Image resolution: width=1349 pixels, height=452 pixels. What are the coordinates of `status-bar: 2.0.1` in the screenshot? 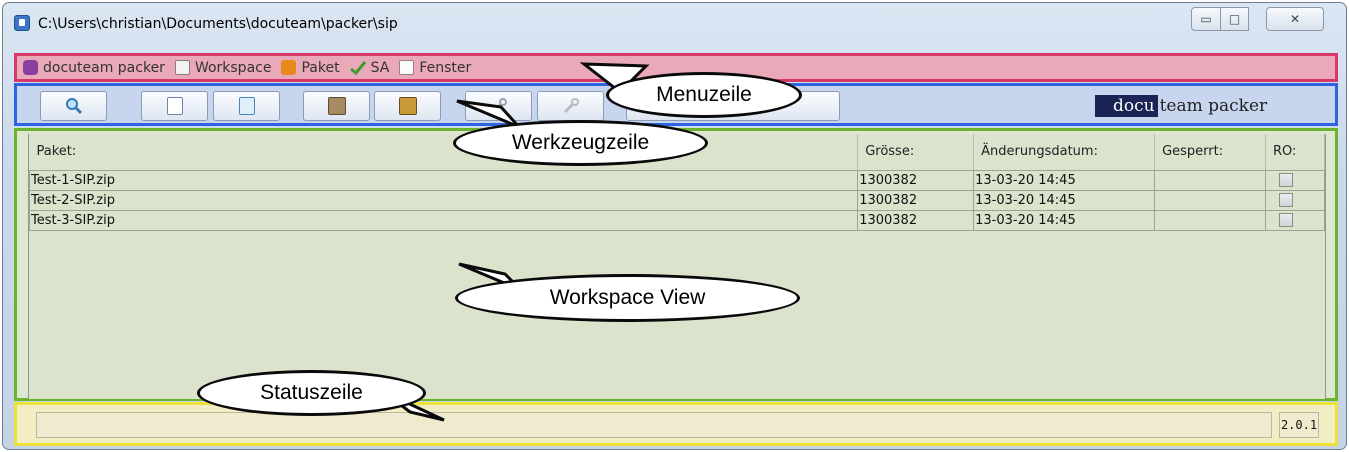 It's located at (676, 424).